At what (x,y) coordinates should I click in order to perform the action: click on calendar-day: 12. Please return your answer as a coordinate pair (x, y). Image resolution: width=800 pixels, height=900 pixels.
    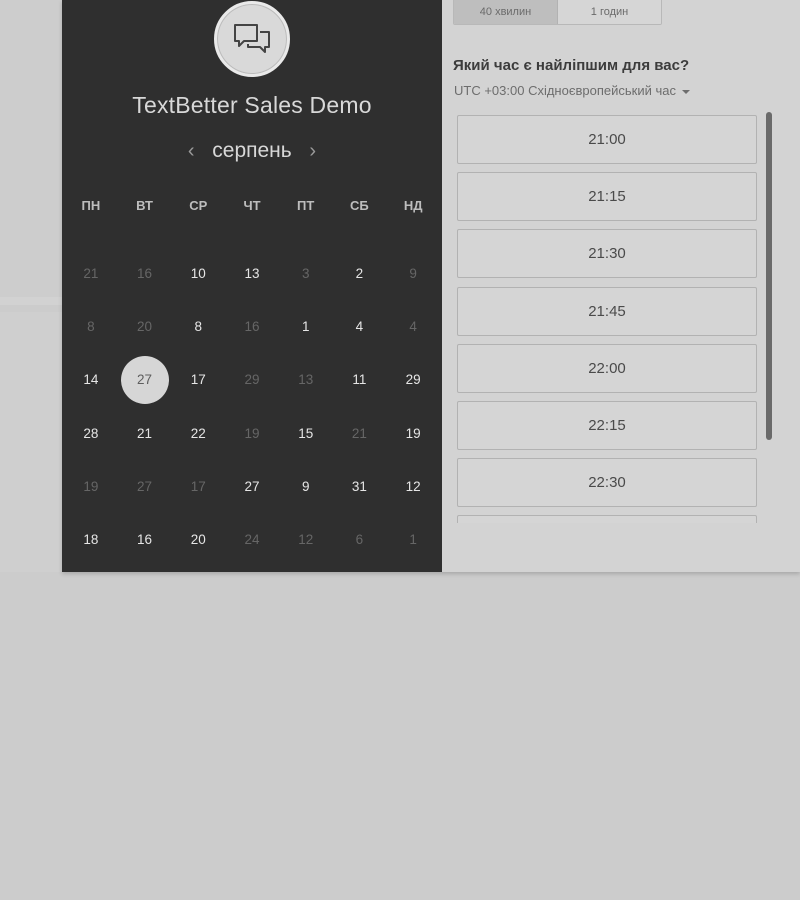
    Looking at the image, I should click on (413, 486).